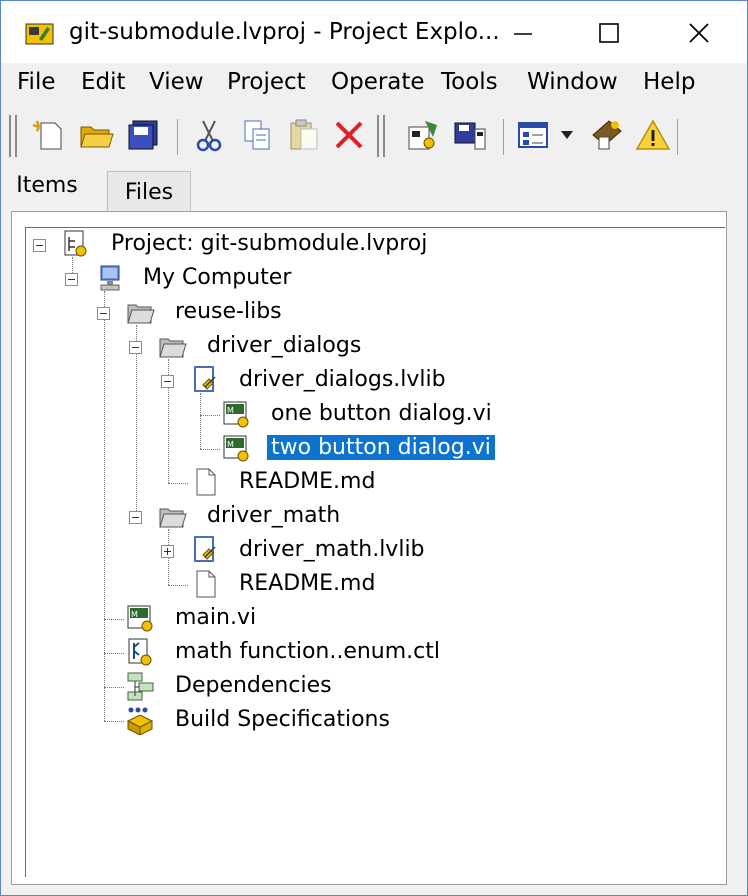  I want to click on open-icon, so click(97, 135).